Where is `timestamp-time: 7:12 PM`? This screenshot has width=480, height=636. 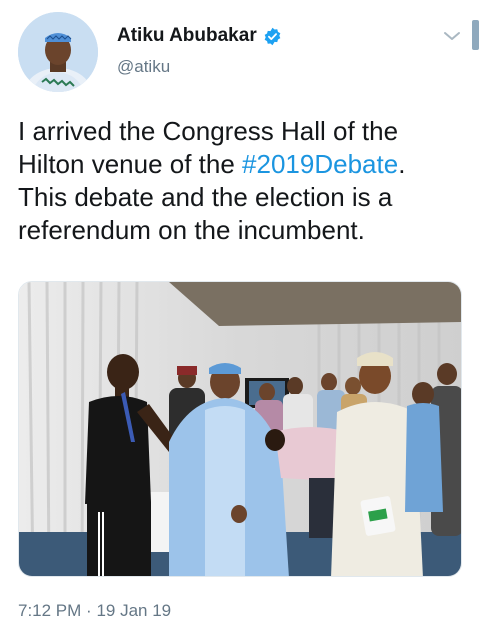
timestamp-time: 7:12 PM is located at coordinates (50, 610).